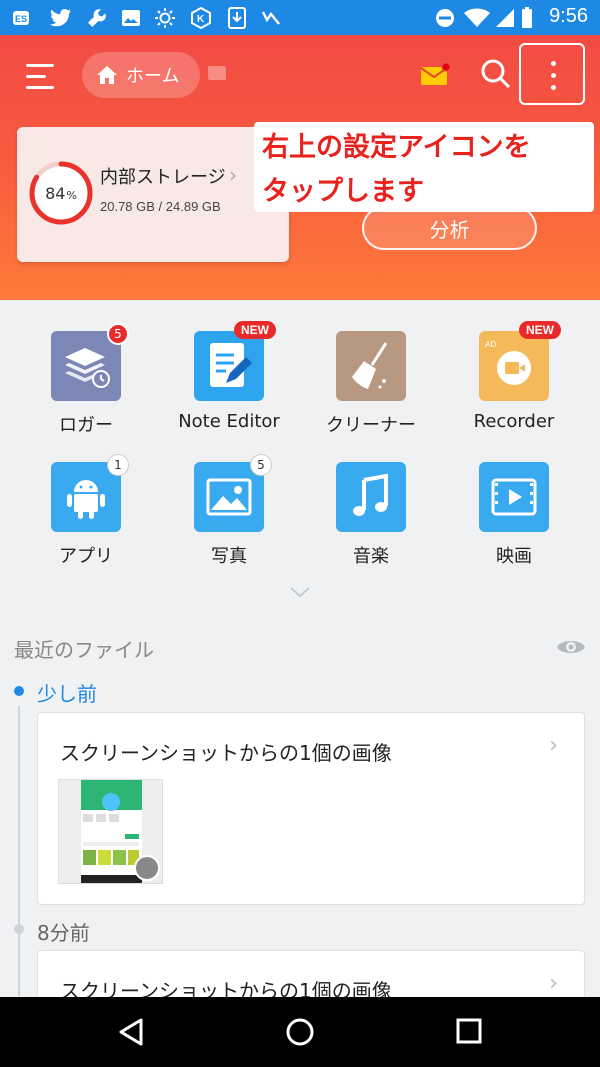  I want to click on tasks-icon, so click(271, 18).